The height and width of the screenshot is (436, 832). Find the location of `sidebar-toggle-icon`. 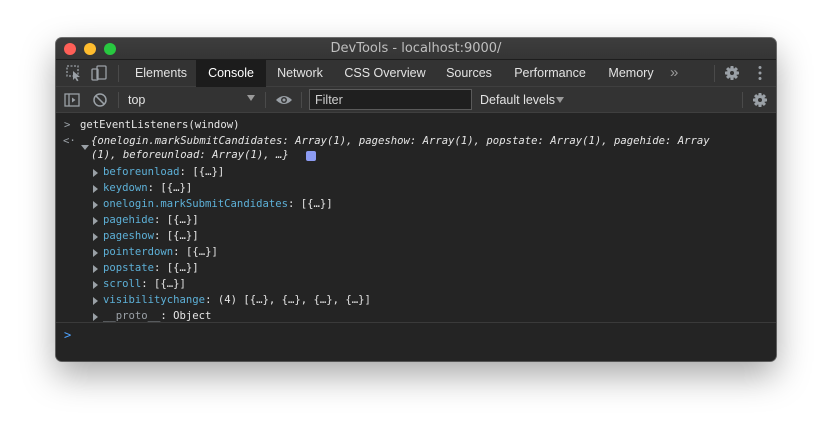

sidebar-toggle-icon is located at coordinates (72, 100).